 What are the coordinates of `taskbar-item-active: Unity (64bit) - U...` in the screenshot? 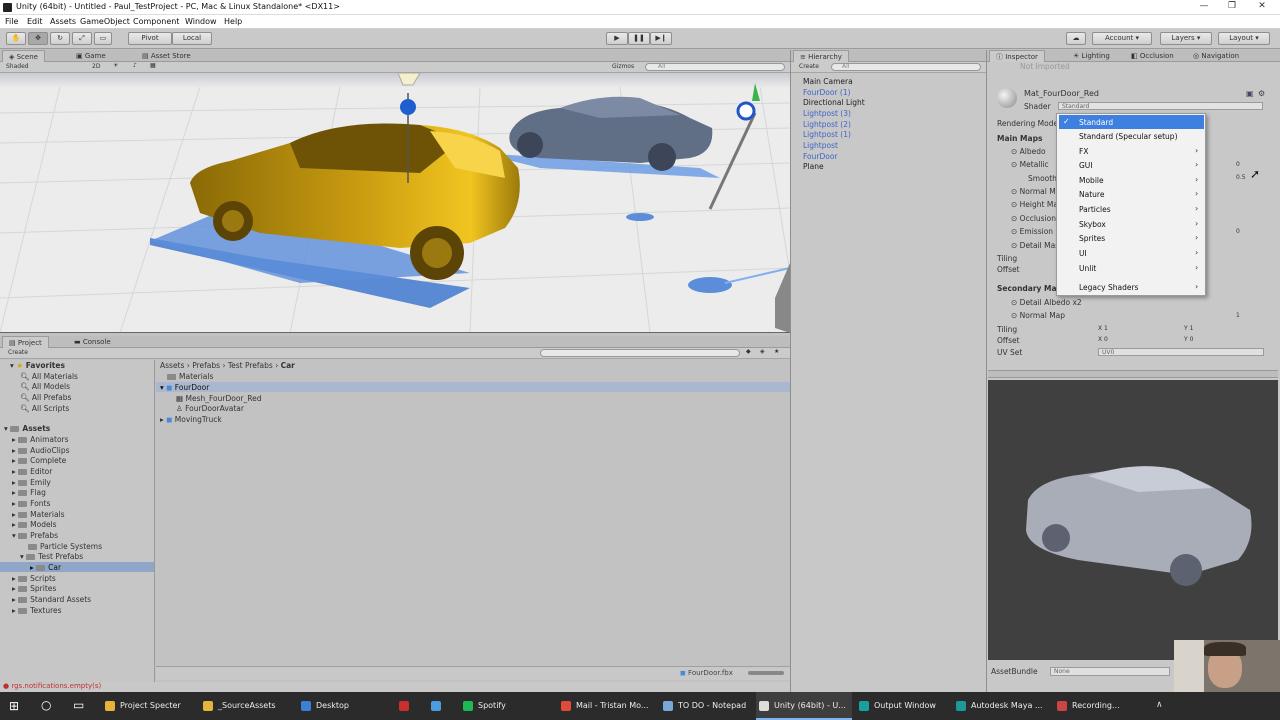 It's located at (804, 706).